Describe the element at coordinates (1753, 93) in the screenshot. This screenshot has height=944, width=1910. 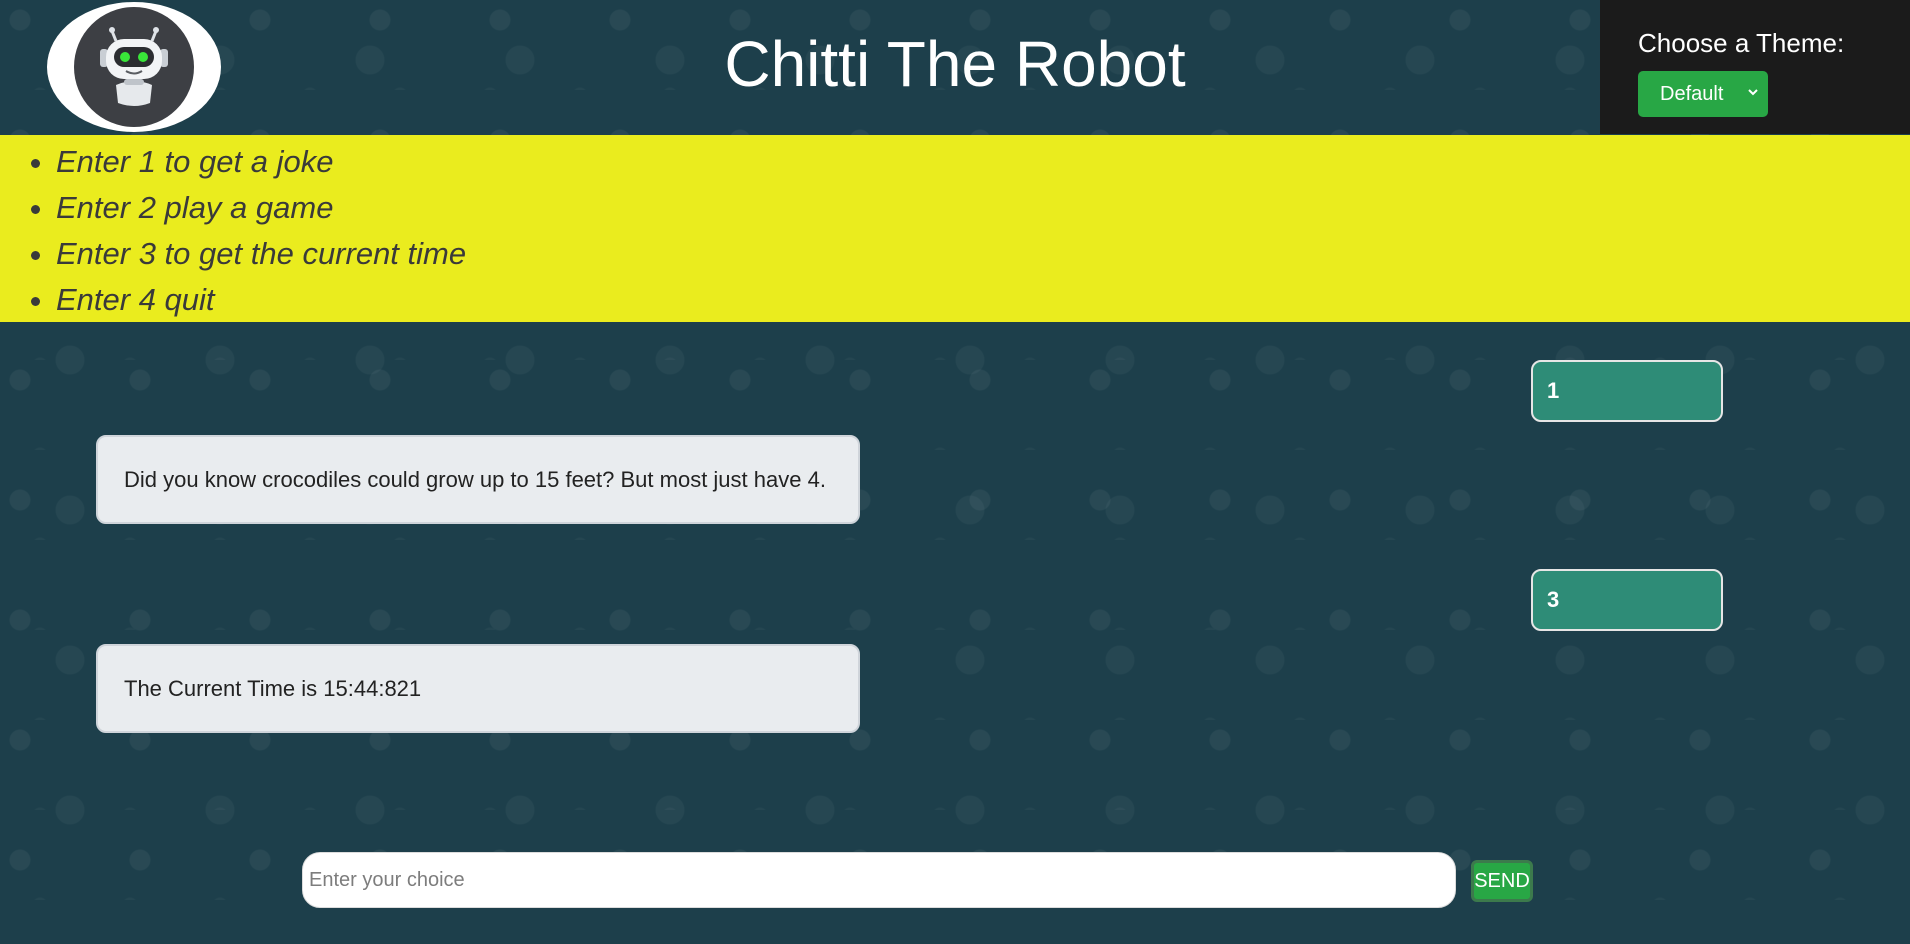
I see `chevron-down-icon` at that location.